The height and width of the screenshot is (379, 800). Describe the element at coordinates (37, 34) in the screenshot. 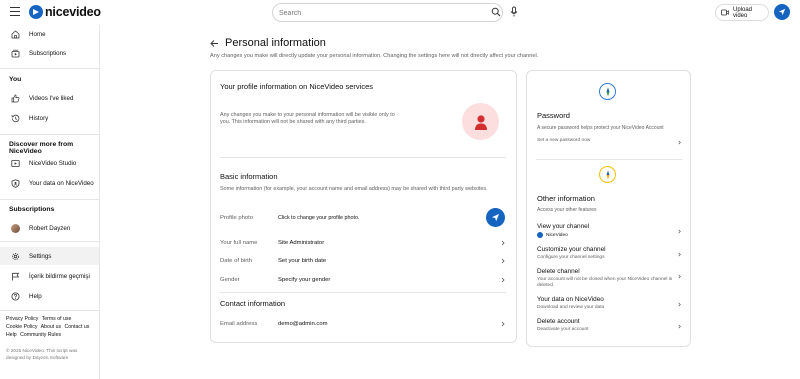

I see `sidebar-item-label: Home` at that location.